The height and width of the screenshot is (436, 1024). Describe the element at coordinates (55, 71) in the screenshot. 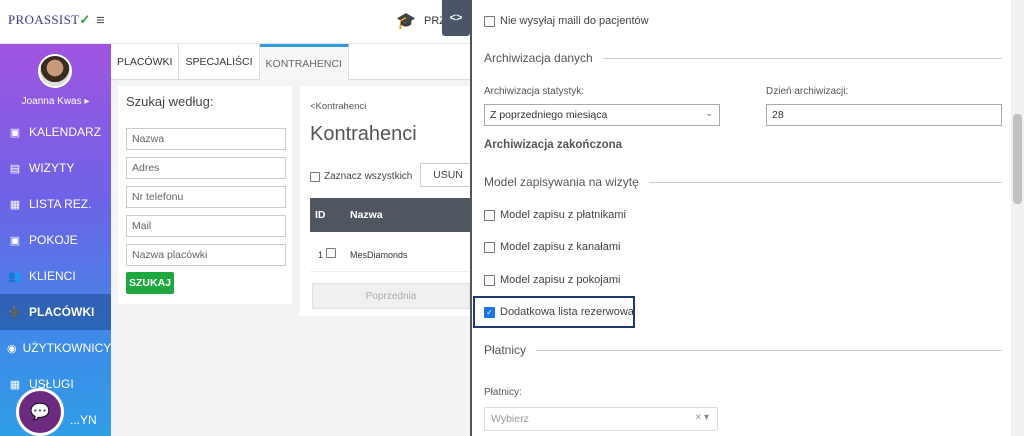

I see `avatar` at that location.